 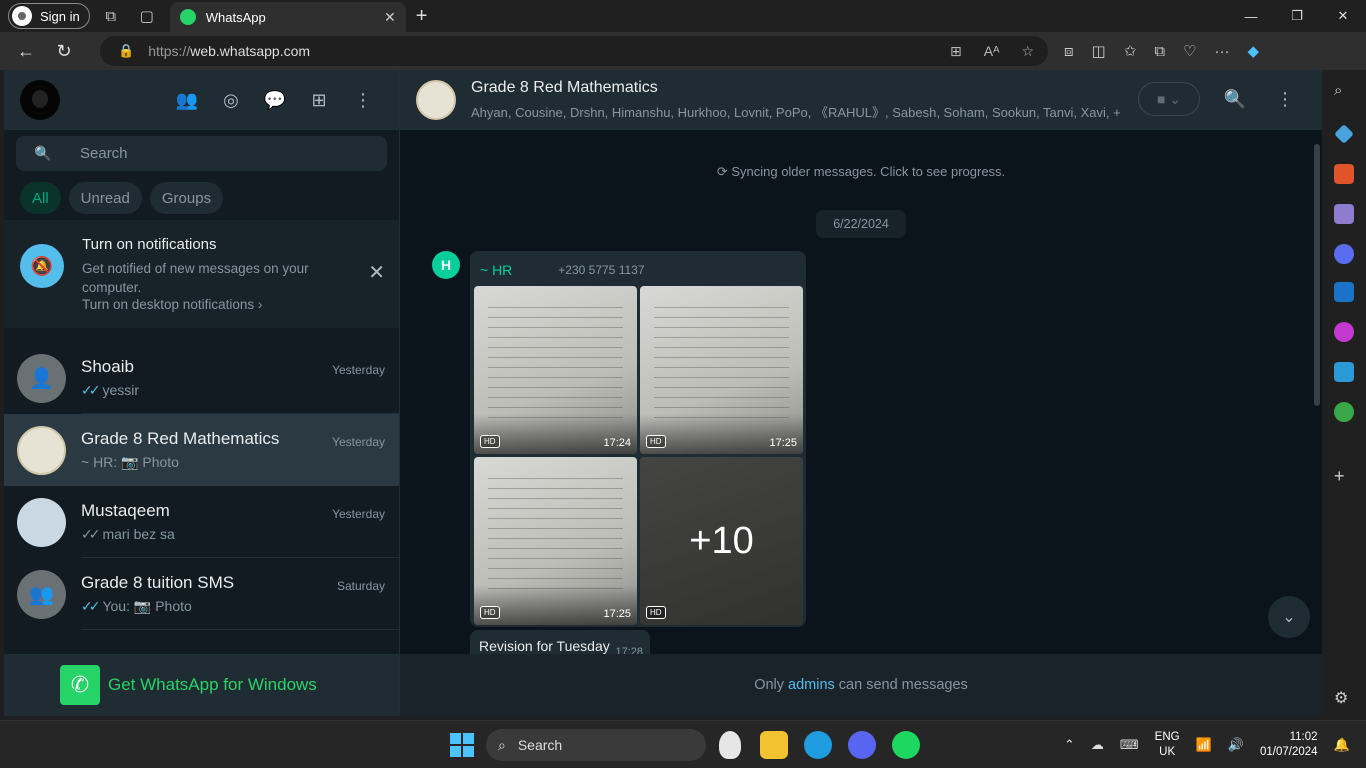 What do you see at coordinates (41, 594) in the screenshot?
I see `group-avatar-icon: 👥` at bounding box center [41, 594].